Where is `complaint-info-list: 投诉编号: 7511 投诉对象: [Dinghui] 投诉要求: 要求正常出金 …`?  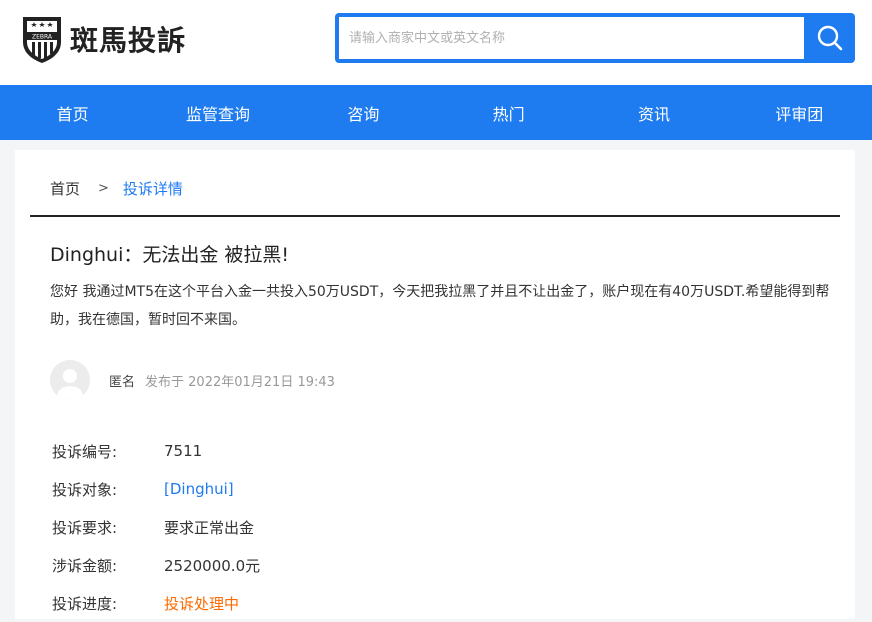
complaint-info-list: 投诉编号: 7511 投诉对象: [Dinghui] 投诉要求: 要求正常出金 … is located at coordinates (156, 527).